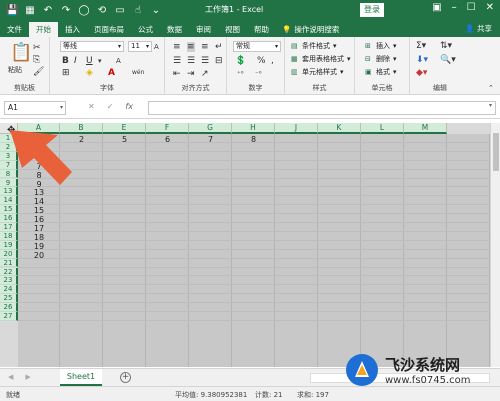 This screenshot has height=401, width=500. What do you see at coordinates (66, 10) in the screenshot?
I see `redo-icon: ↷` at bounding box center [66, 10].